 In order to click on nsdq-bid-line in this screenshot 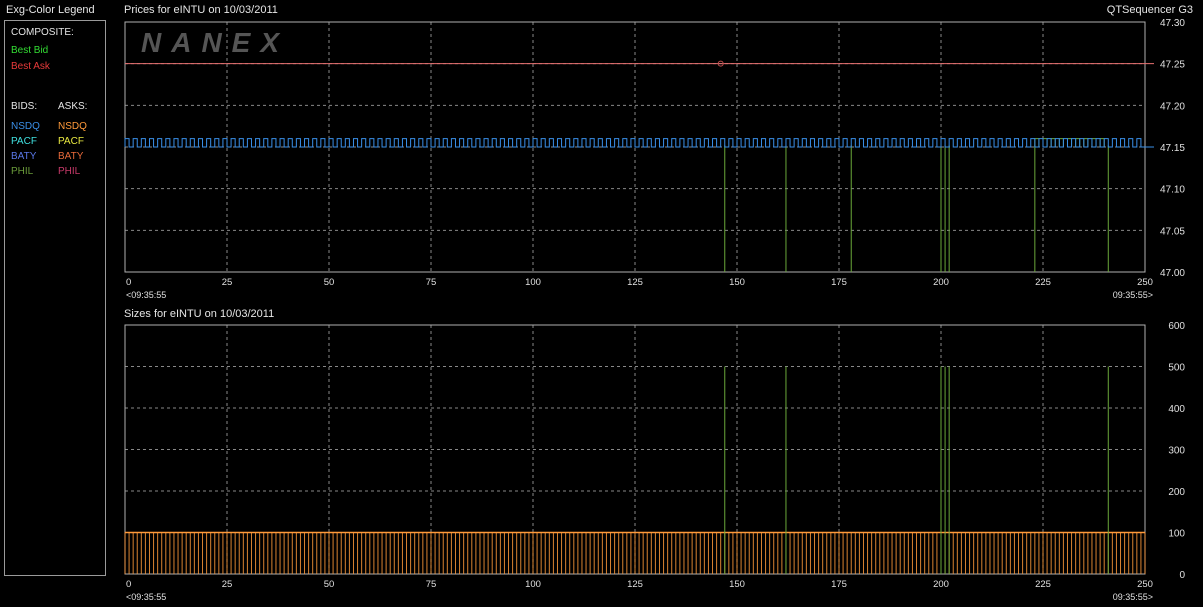, I will do `click(639, 143)`.